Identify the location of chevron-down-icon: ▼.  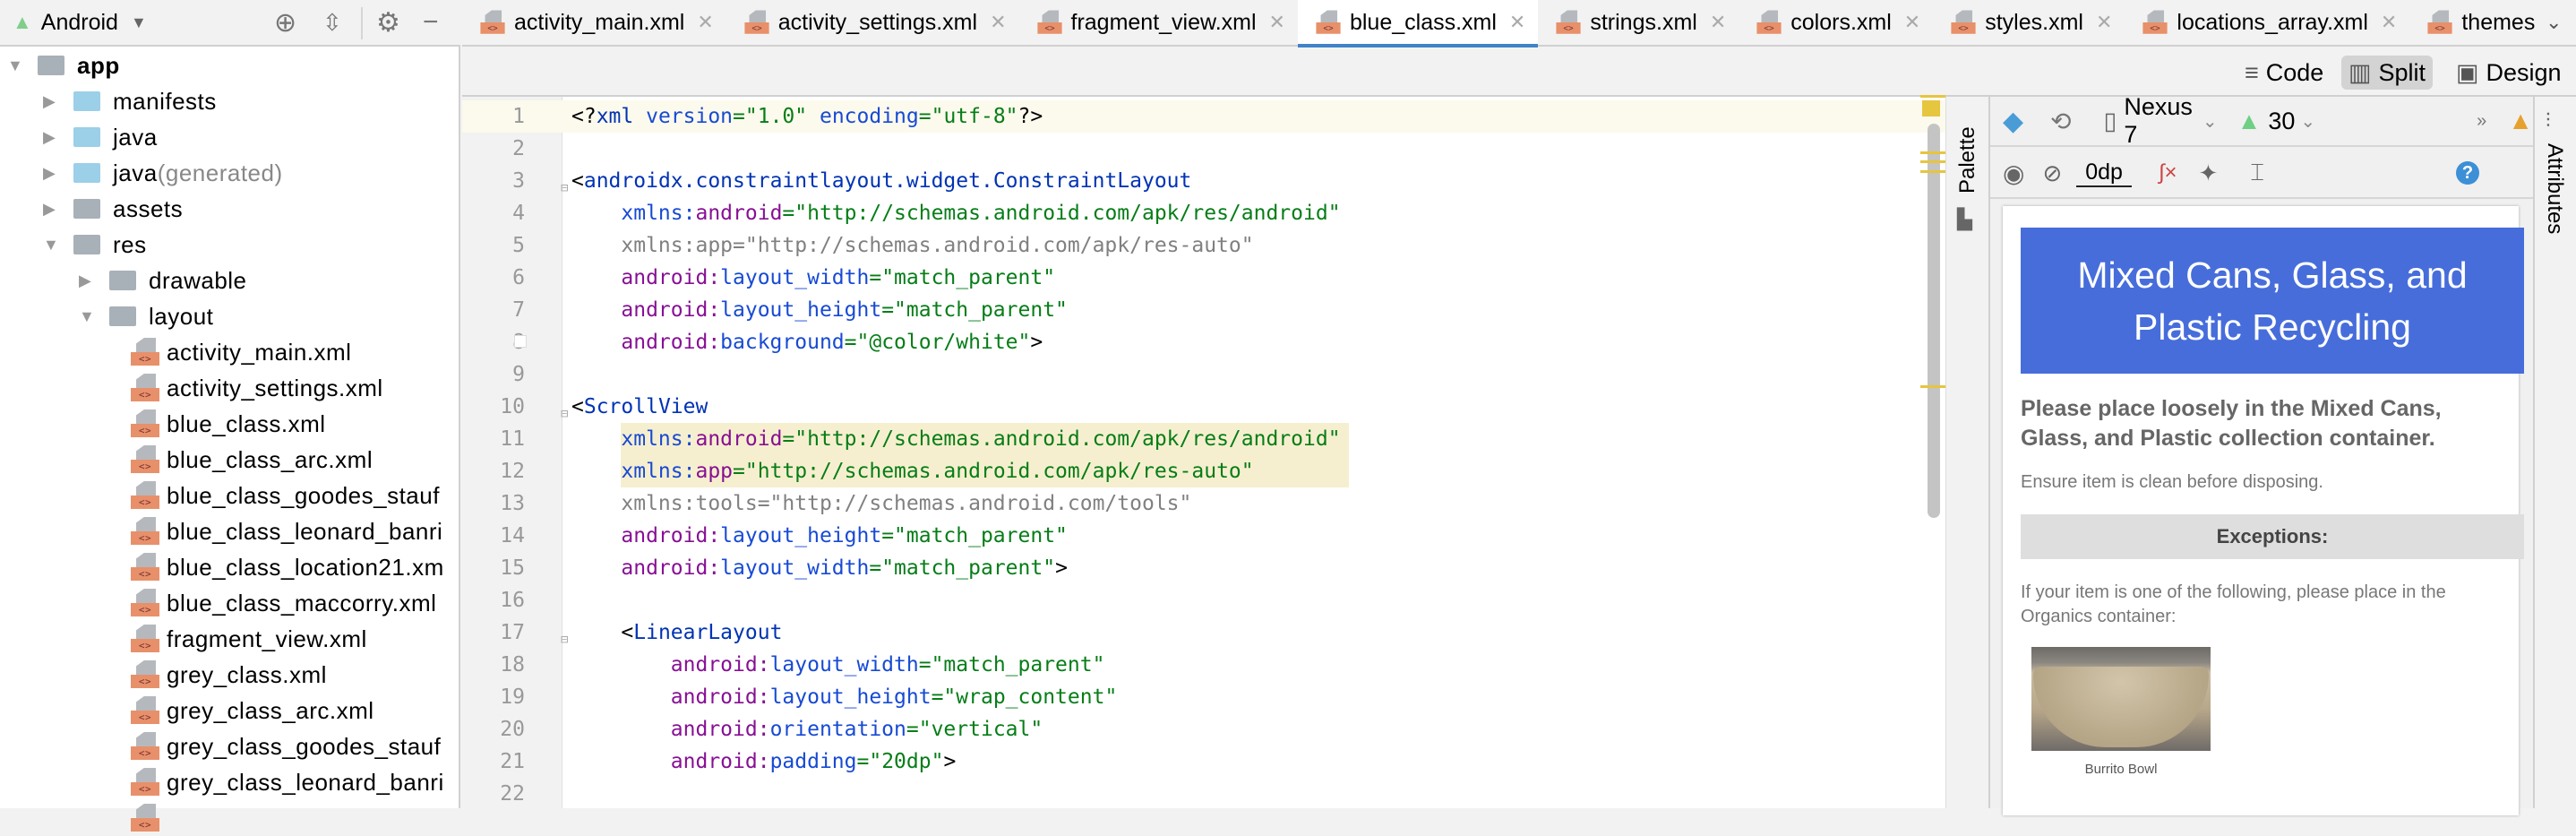
(139, 22).